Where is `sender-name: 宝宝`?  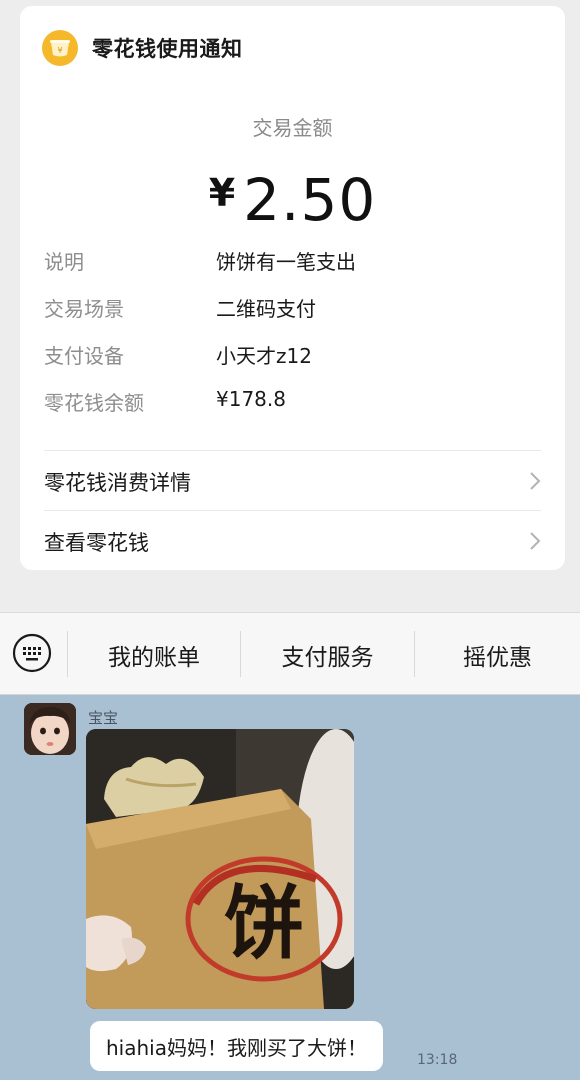 sender-name: 宝宝 is located at coordinates (103, 718).